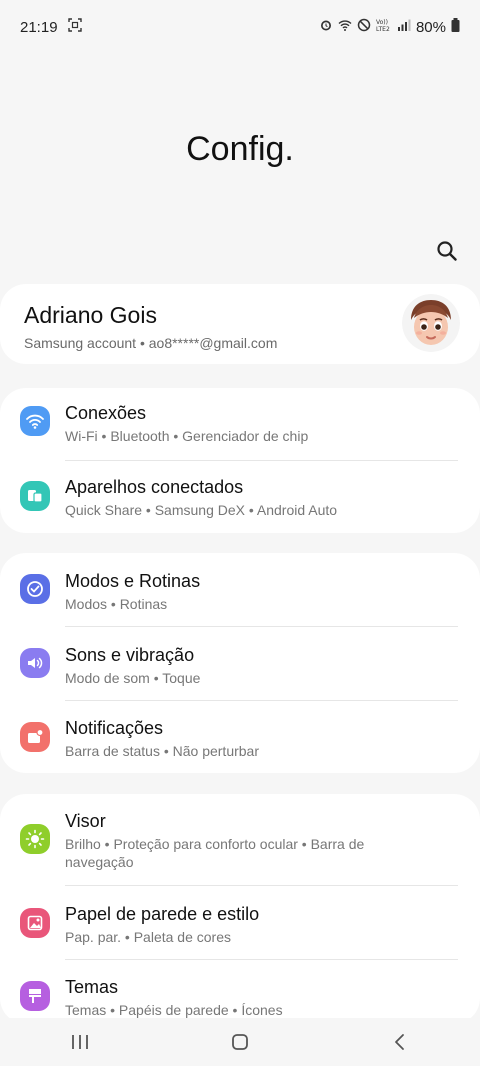 This screenshot has height=1066, width=480. I want to click on item-title: Aparelhos conectados, so click(154, 487).